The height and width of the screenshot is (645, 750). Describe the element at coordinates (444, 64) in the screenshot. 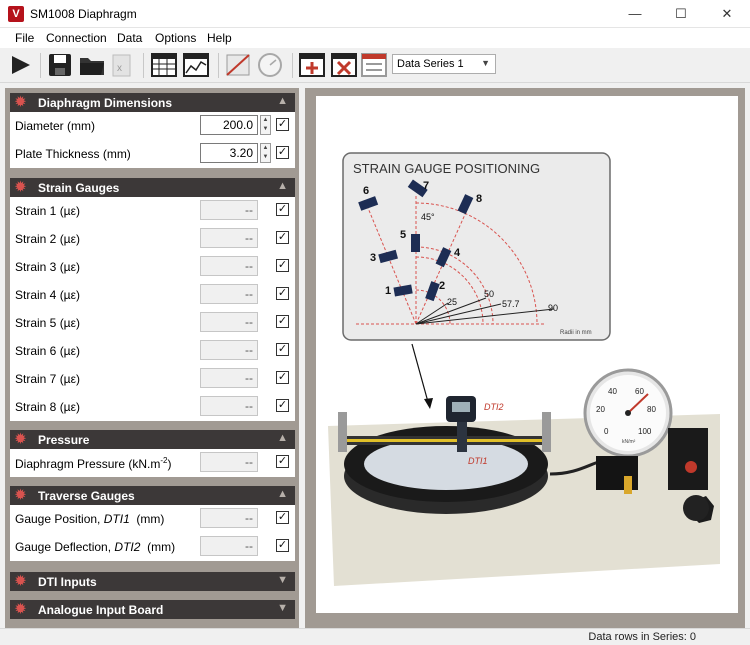

I see `data-series-select: Data Series 1 ▼` at that location.